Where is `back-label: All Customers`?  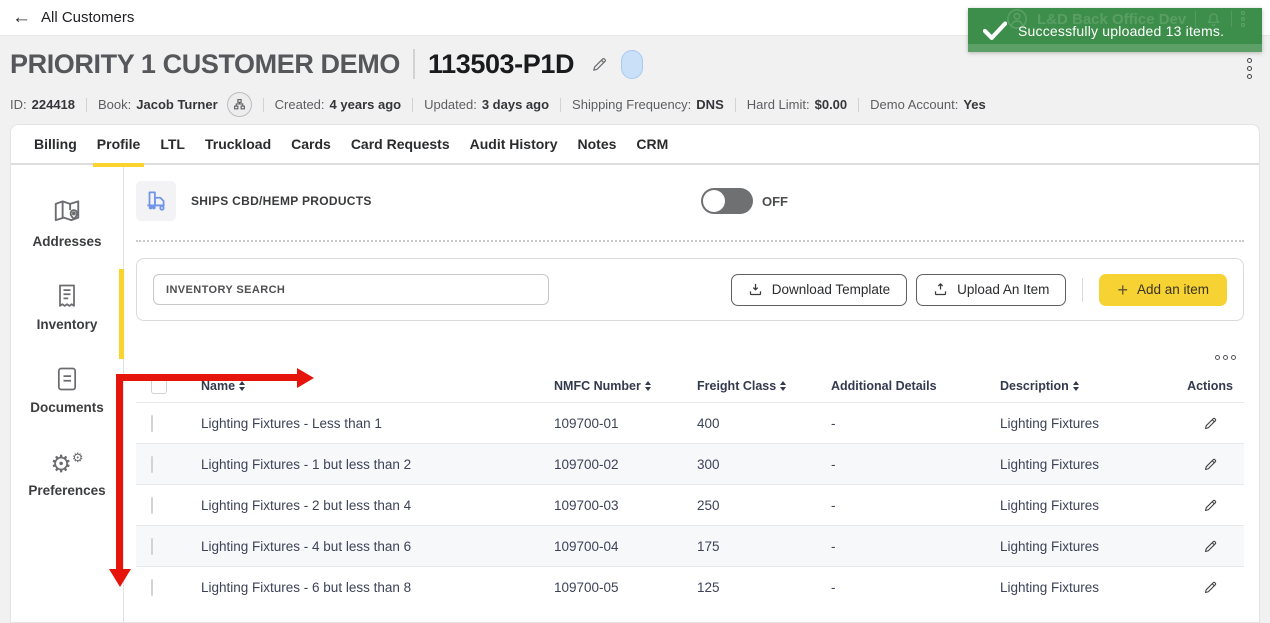
back-label: All Customers is located at coordinates (88, 17).